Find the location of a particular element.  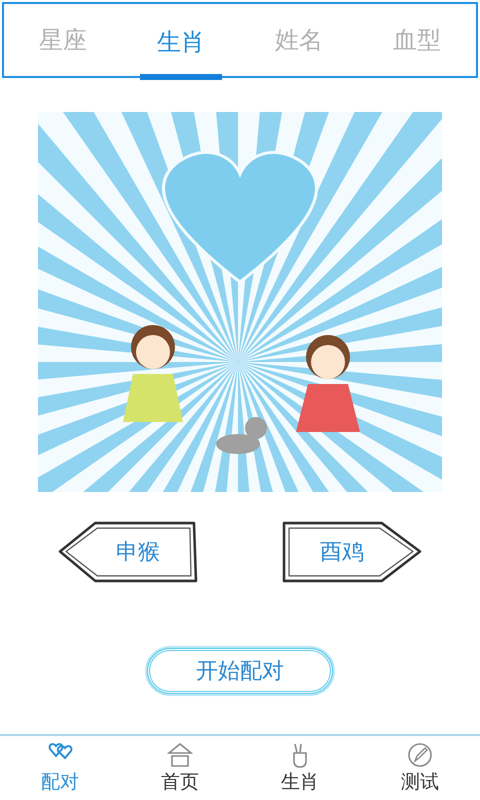

nav-item: 测试 is located at coordinates (420, 768).